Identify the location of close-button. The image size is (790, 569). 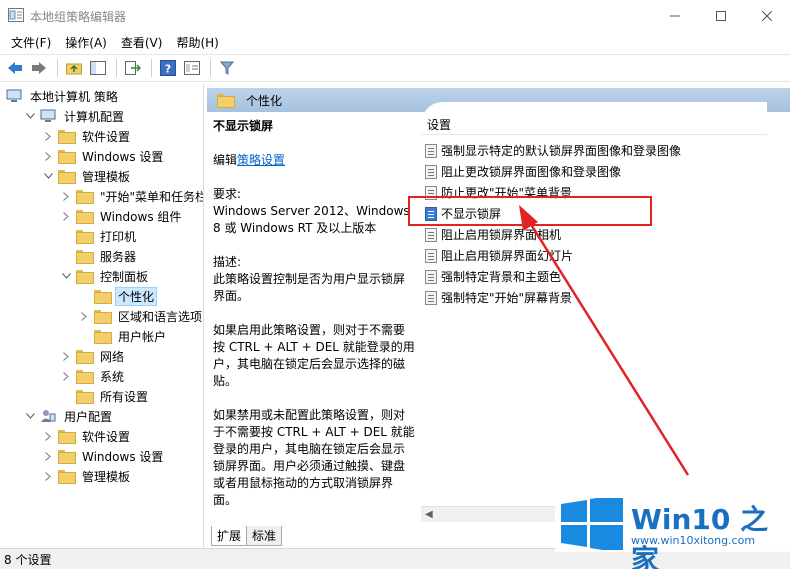
(767, 15).